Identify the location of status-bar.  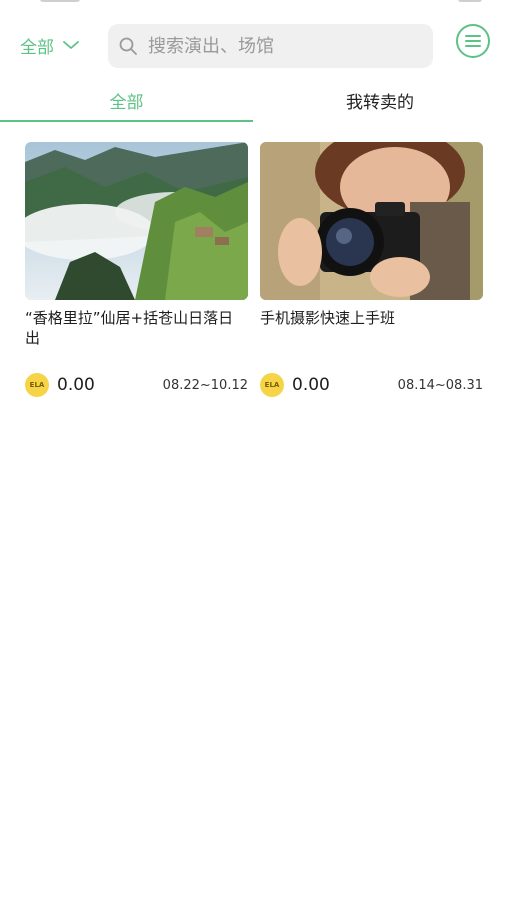
(253, 3).